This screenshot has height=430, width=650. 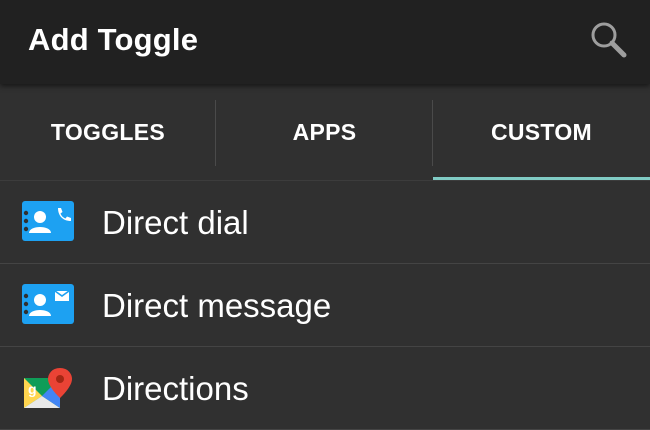 I want to click on tab-label: APPS, so click(x=324, y=132).